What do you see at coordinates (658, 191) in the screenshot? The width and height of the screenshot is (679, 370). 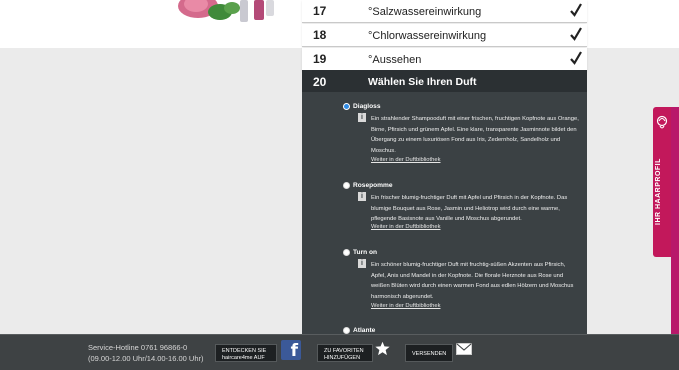 I see `hair-profile-tab-label: IHR HAARPROFIL` at bounding box center [658, 191].